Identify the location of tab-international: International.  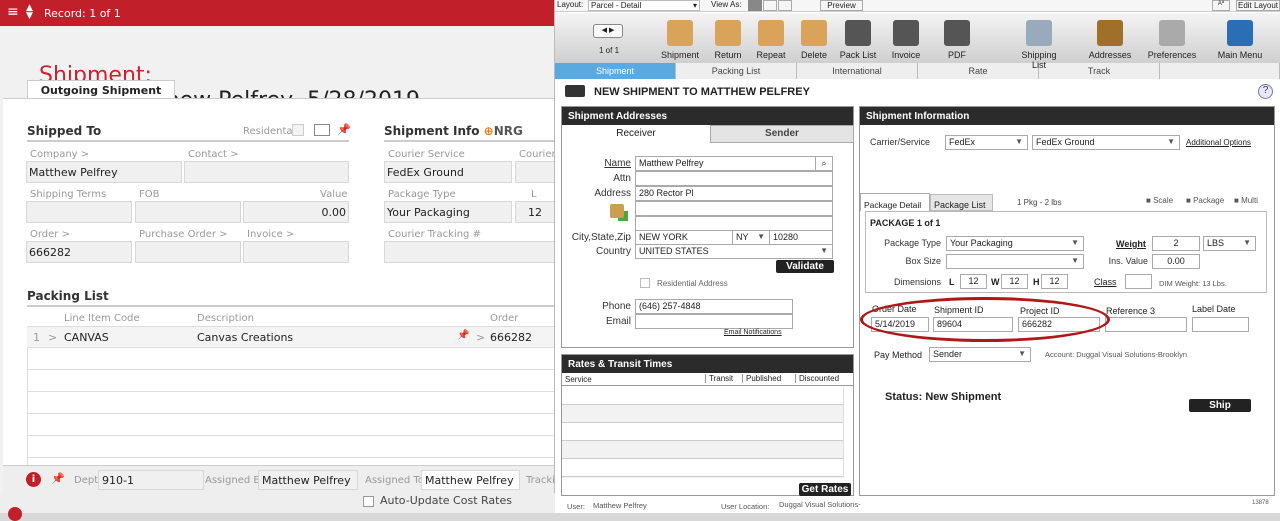
(857, 71).